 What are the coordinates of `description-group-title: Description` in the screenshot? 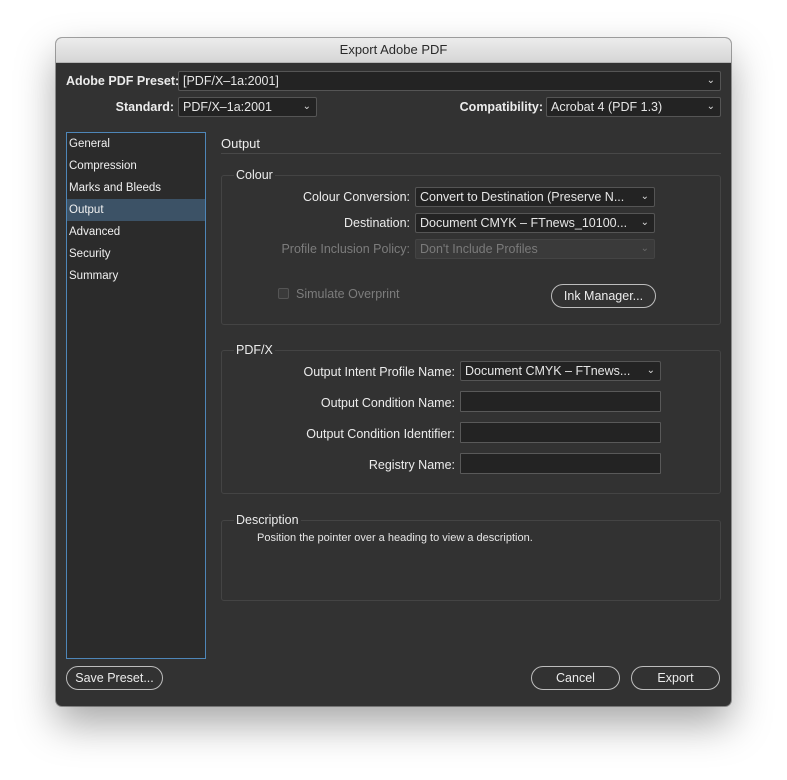 It's located at (267, 520).